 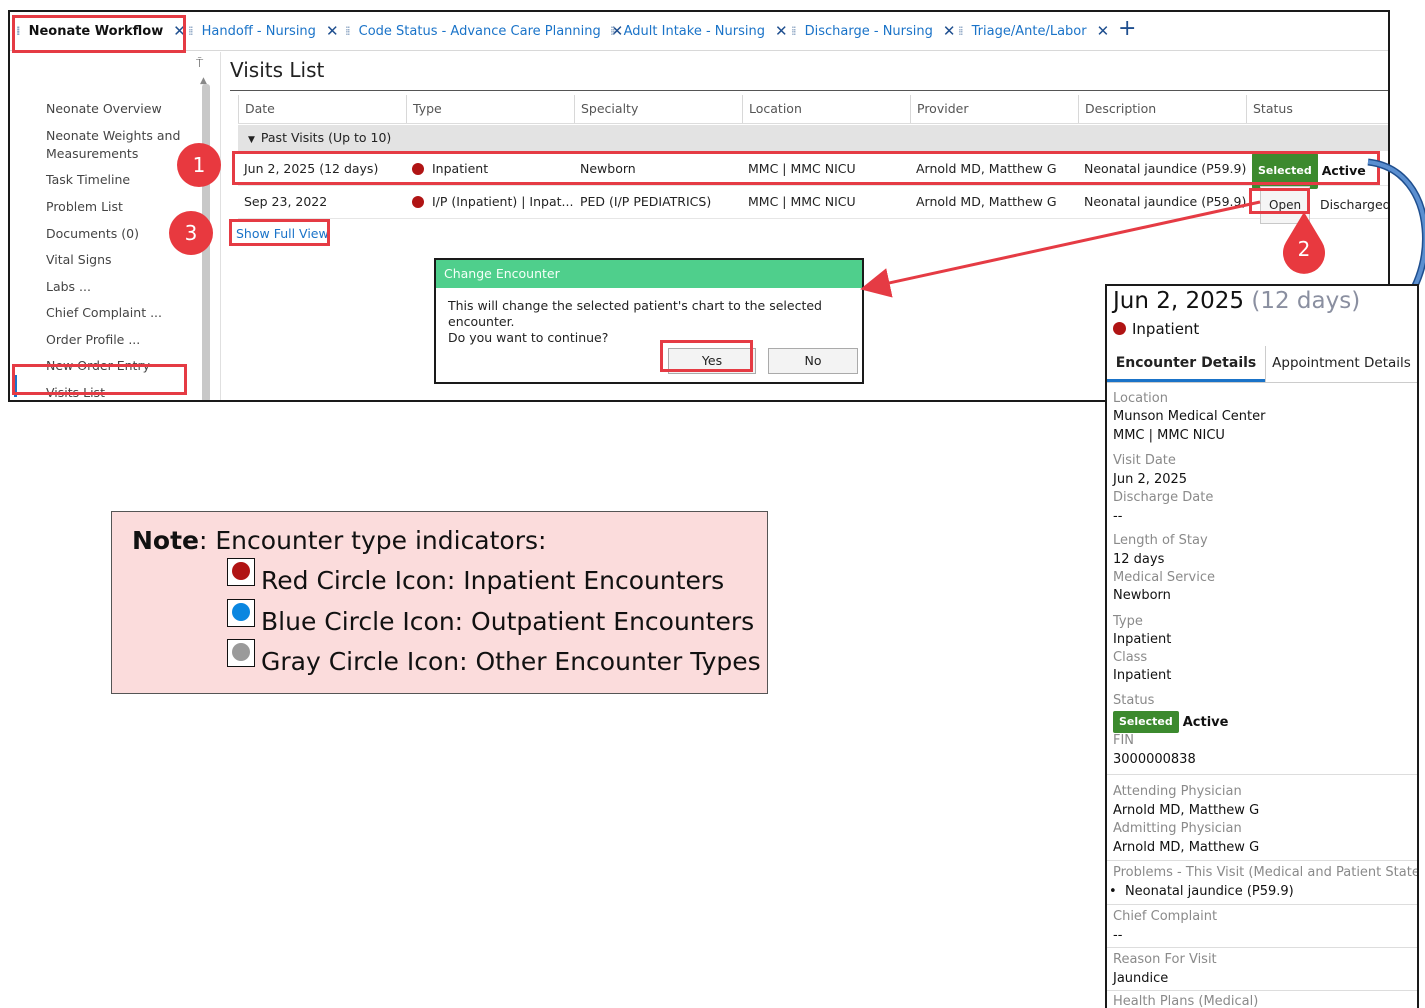 What do you see at coordinates (508, 621) in the screenshot?
I see `note-line-outpatient: Blue Circle Icon: Outpatient Encounters` at bounding box center [508, 621].